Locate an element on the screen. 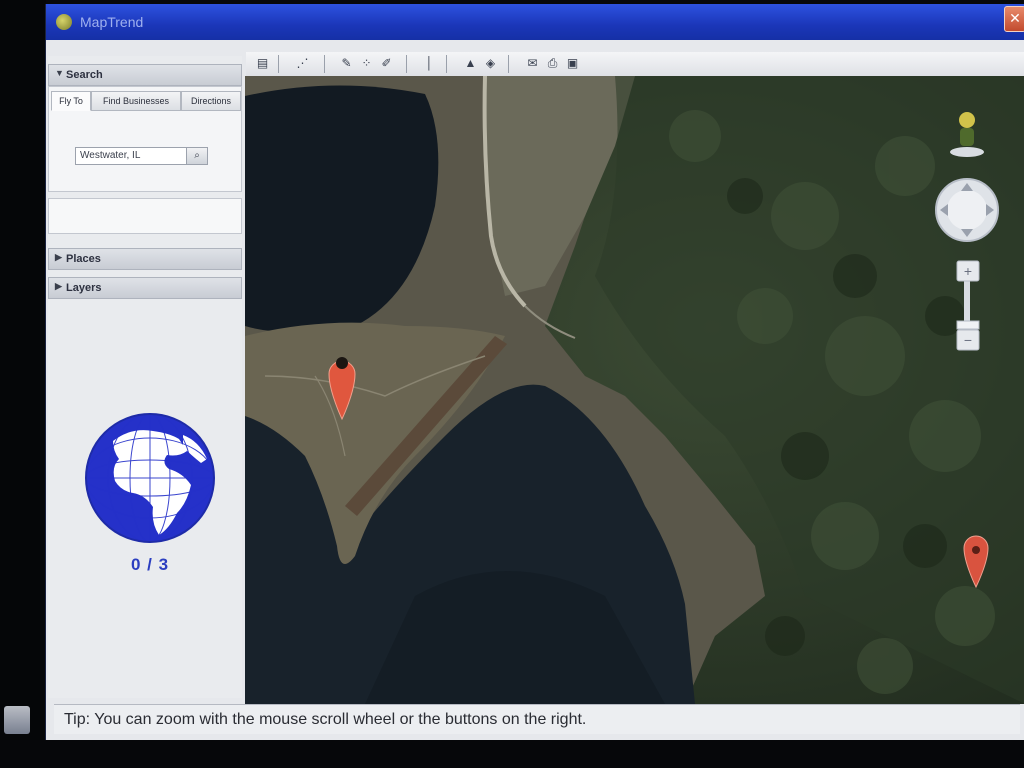 Image resolution: width=1024 pixels, height=768 pixels. ruler-icon: │ is located at coordinates (429, 63).